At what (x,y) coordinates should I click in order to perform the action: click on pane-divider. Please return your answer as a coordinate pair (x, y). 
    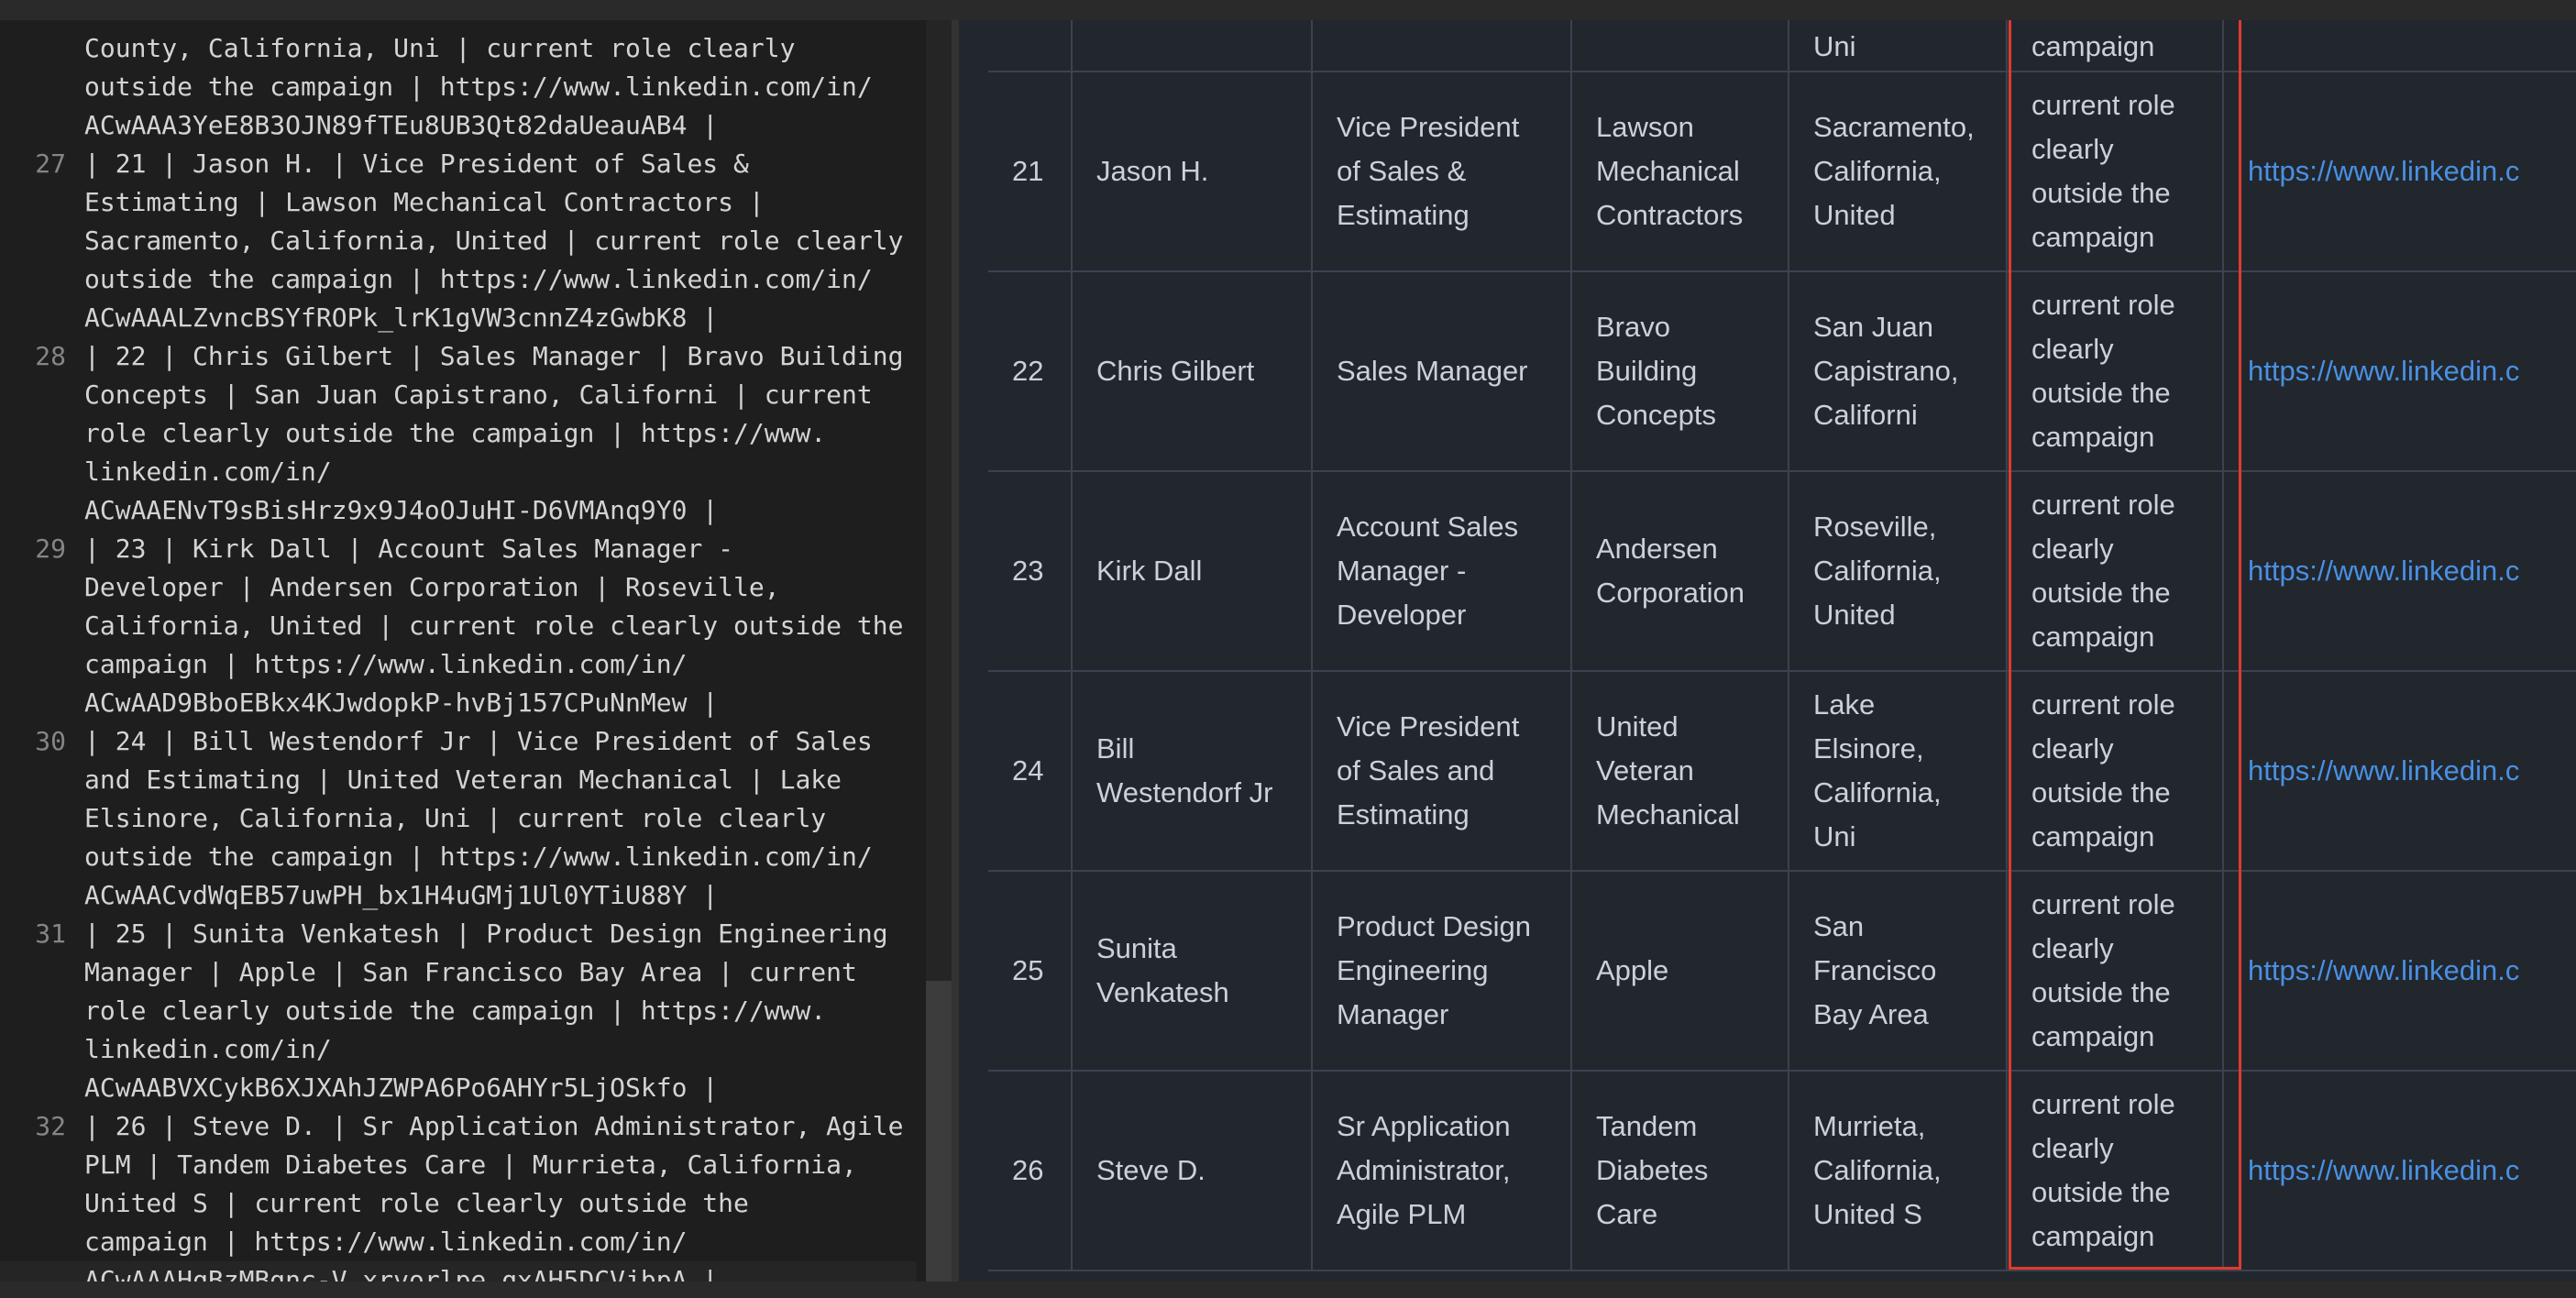
    Looking at the image, I should click on (955, 651).